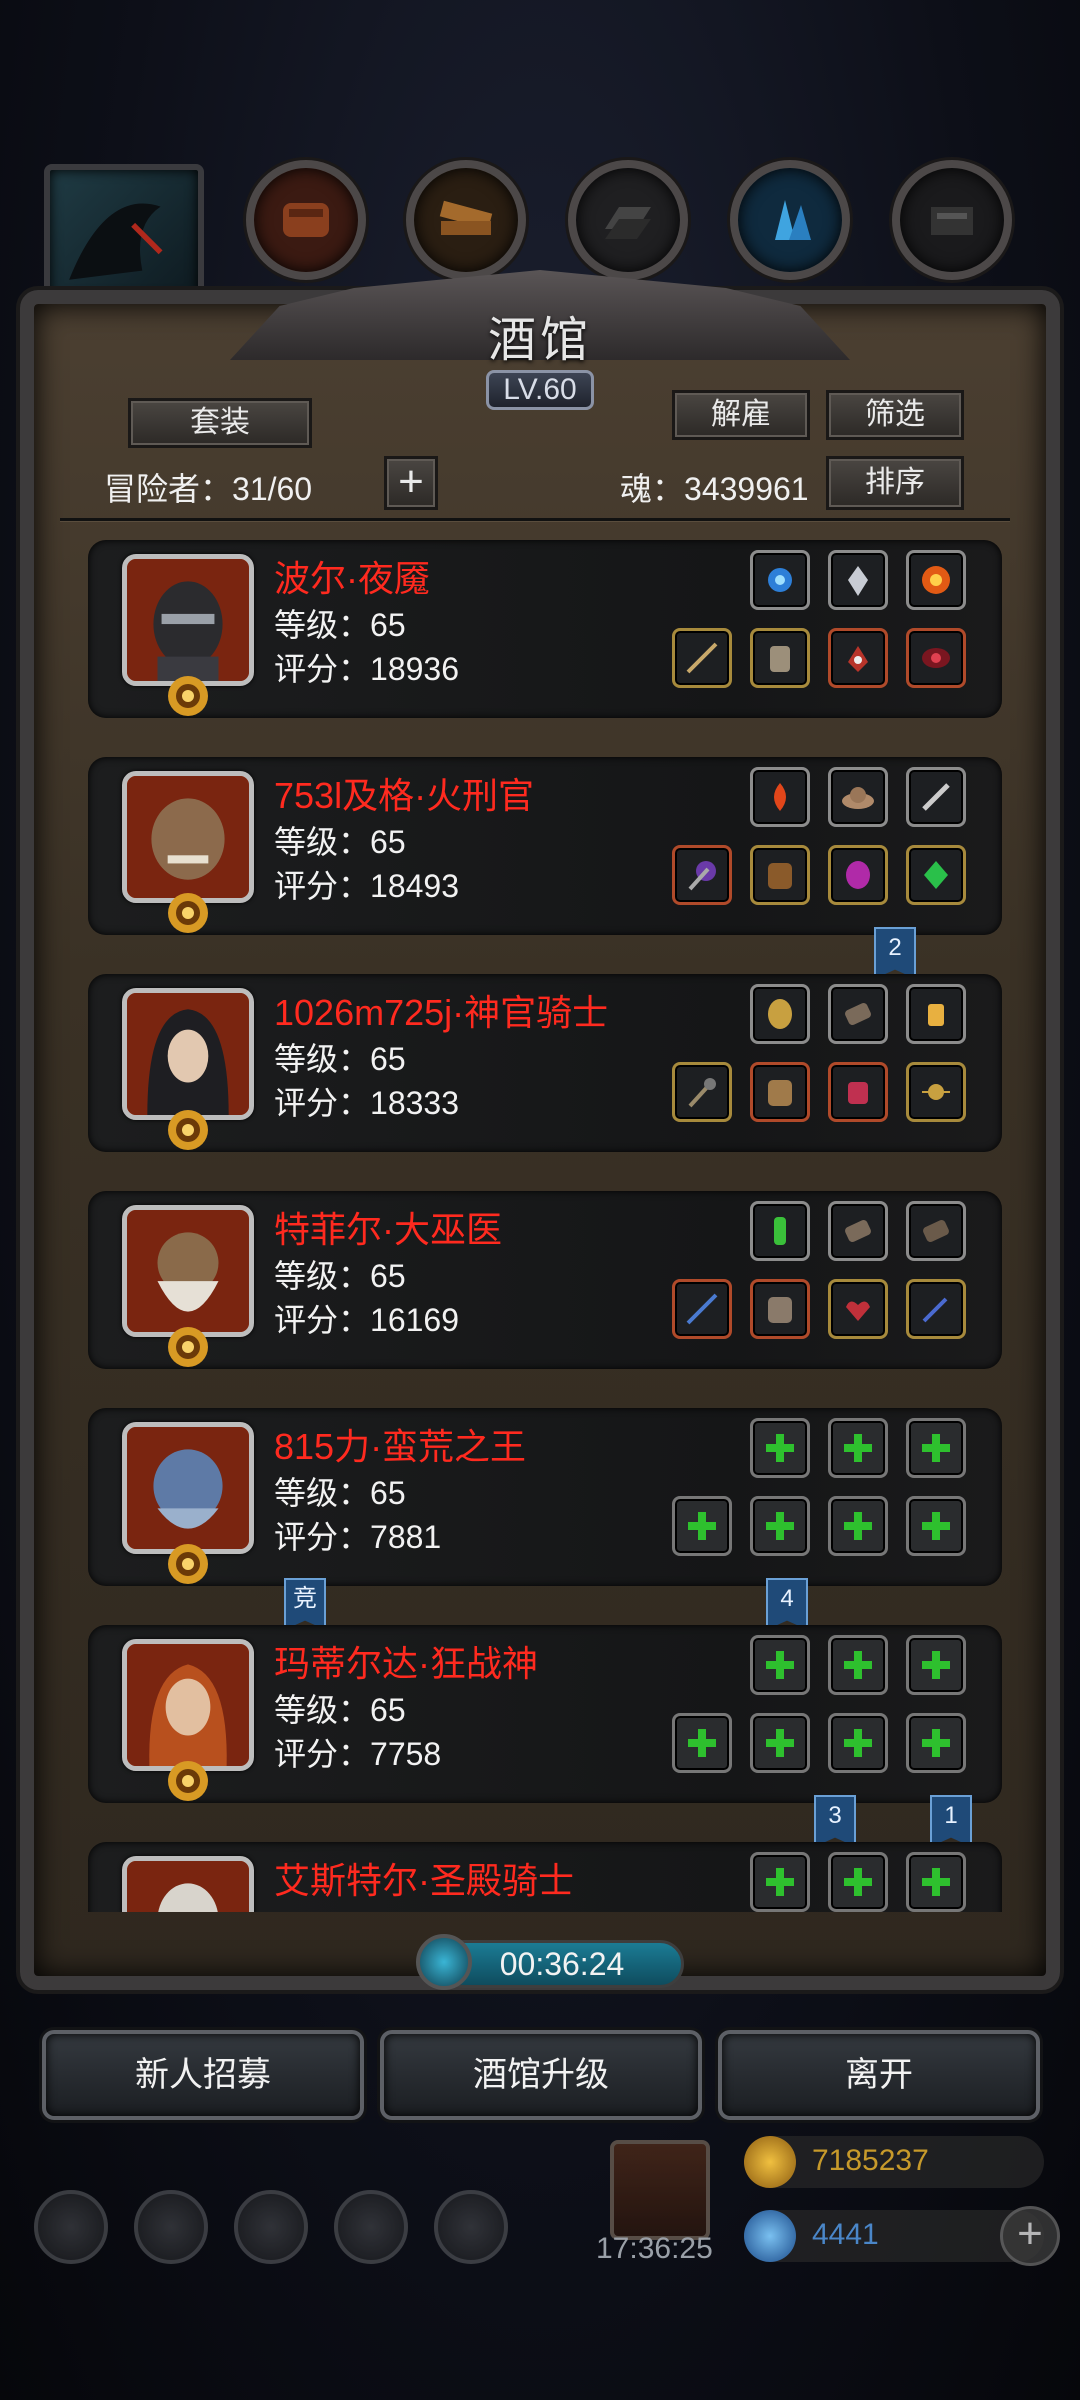 Image resolution: width=1080 pixels, height=2400 pixels. What do you see at coordinates (790, 220) in the screenshot?
I see `tab-crystal` at bounding box center [790, 220].